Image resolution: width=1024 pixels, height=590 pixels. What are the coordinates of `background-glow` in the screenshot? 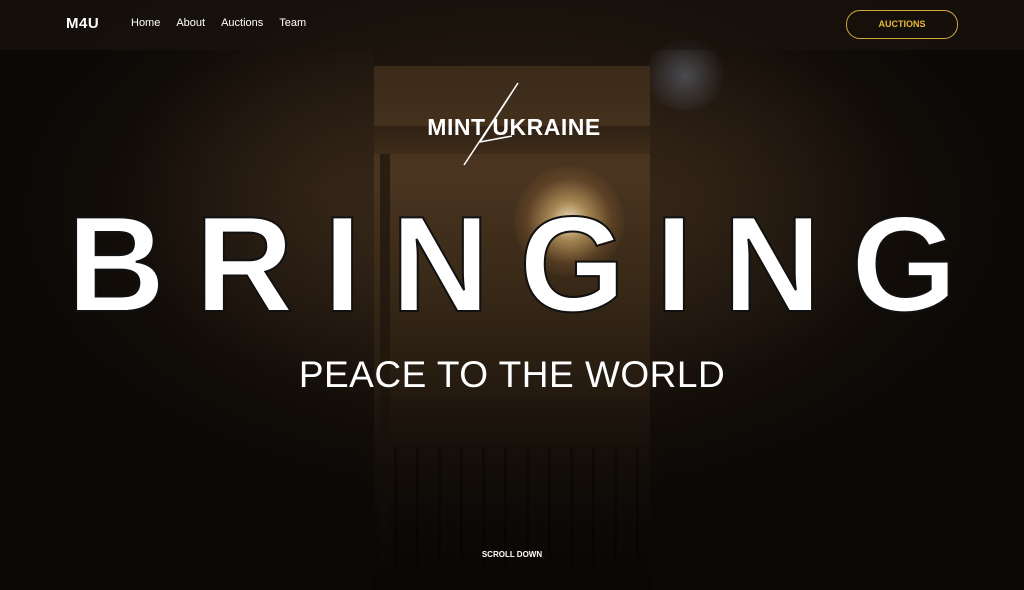 It's located at (685, 75).